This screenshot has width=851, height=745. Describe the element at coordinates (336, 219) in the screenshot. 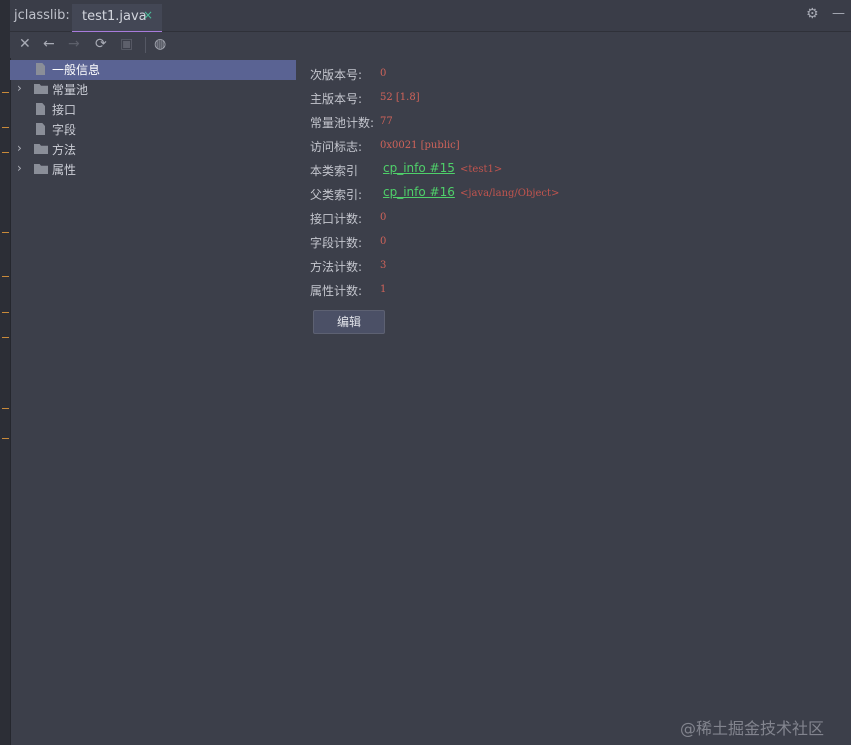

I see `info-label: 接口计数:` at that location.